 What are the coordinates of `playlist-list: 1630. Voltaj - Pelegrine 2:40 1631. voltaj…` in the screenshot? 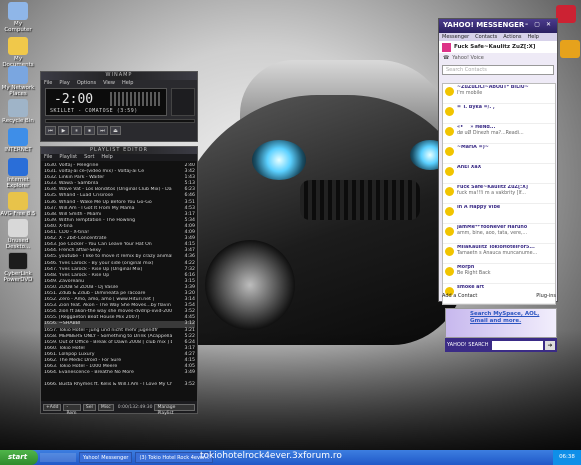 It's located at (119, 279).